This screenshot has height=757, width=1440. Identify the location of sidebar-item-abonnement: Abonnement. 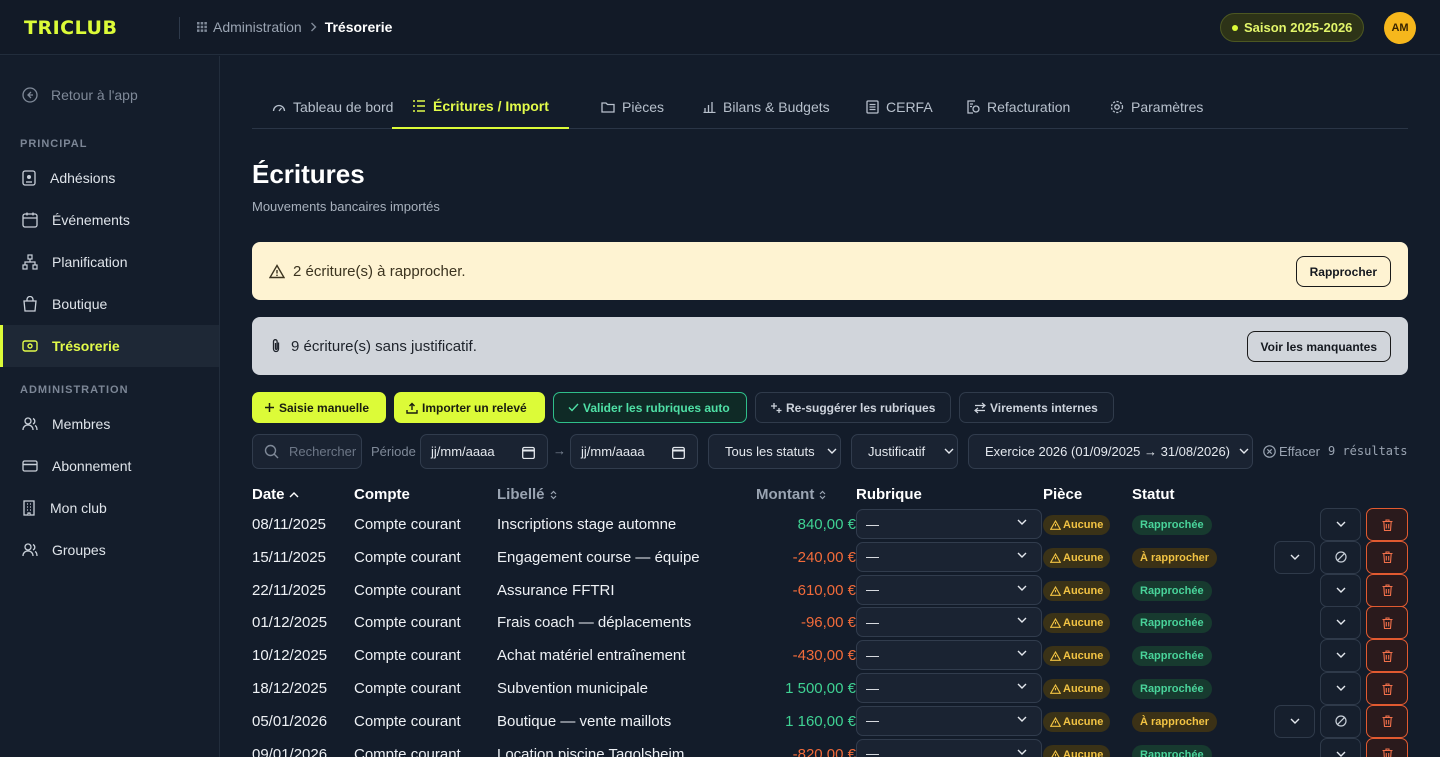
(109, 466).